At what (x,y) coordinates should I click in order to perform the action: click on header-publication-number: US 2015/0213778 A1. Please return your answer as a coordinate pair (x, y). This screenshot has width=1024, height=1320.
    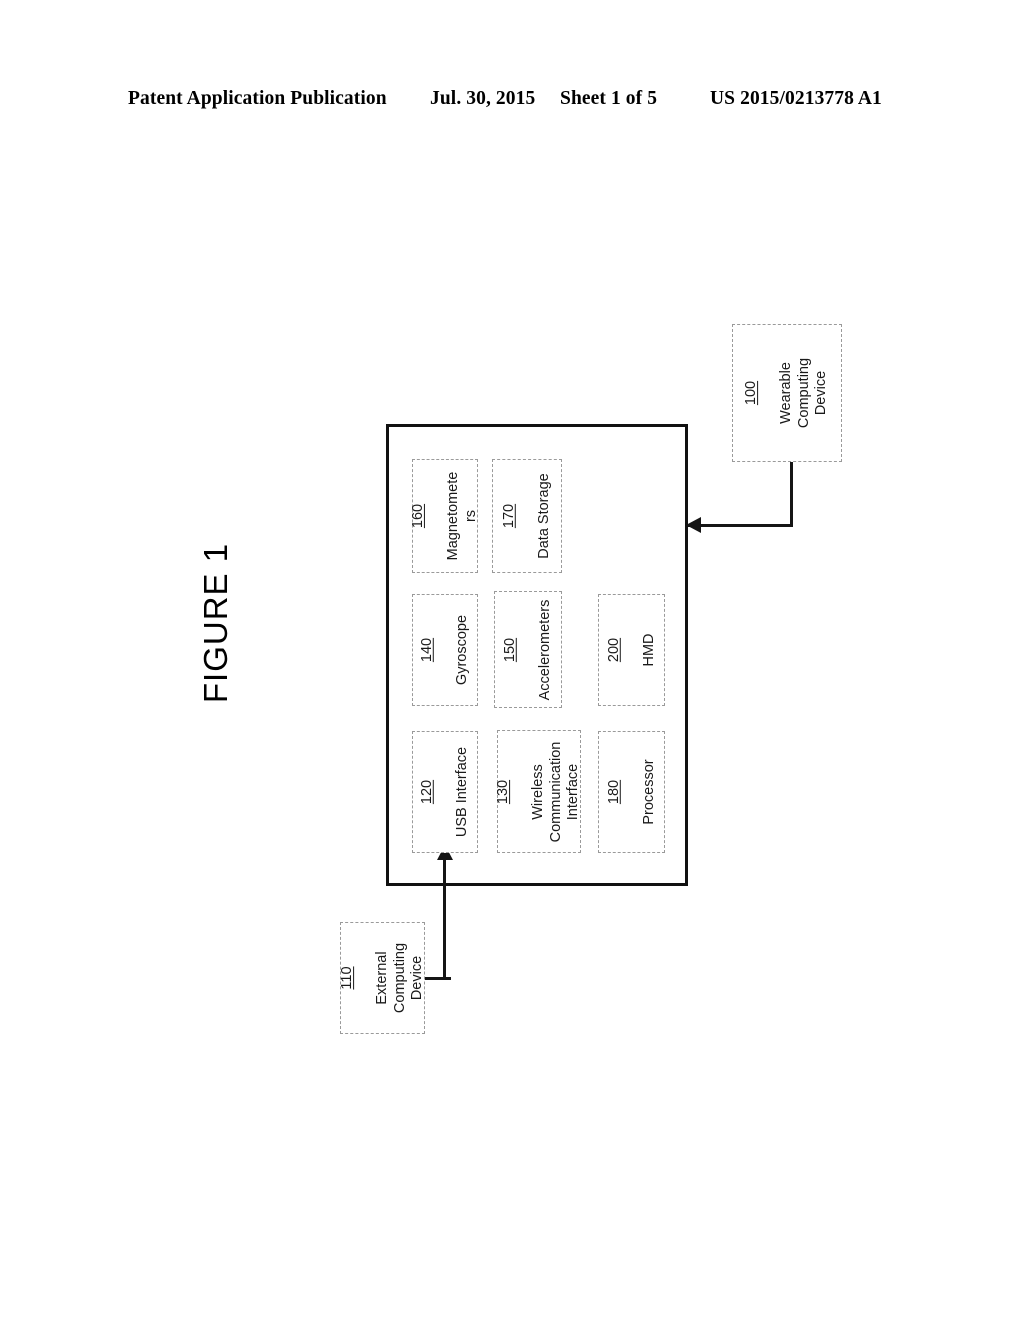
    Looking at the image, I should click on (796, 98).